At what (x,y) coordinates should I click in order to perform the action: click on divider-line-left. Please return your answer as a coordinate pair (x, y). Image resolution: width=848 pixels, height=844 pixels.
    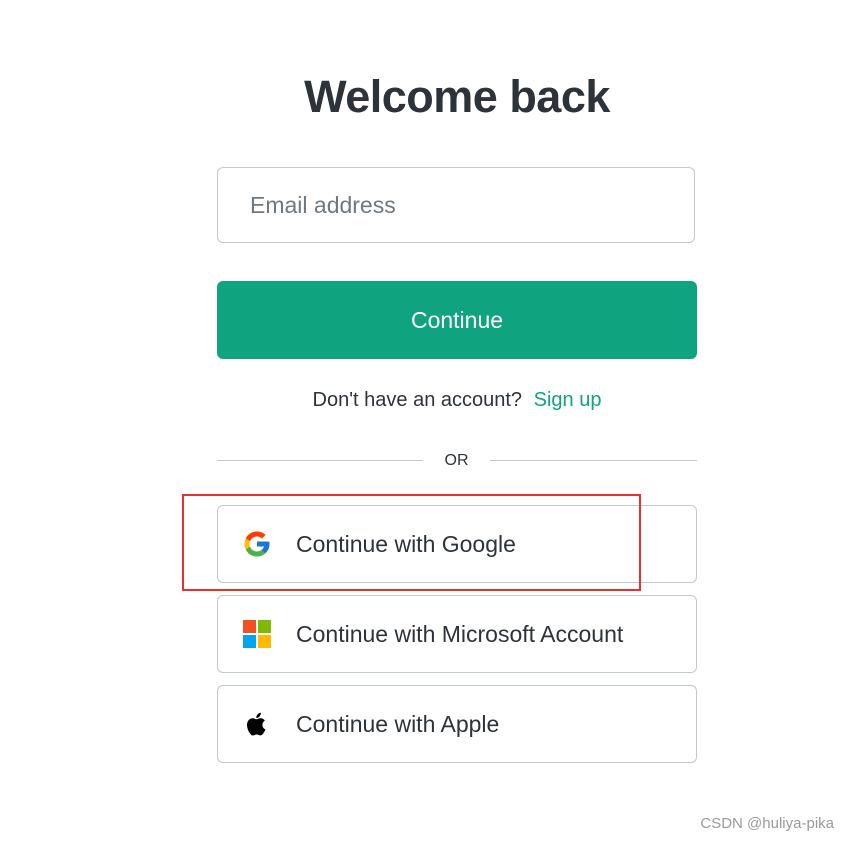
    Looking at the image, I should click on (320, 460).